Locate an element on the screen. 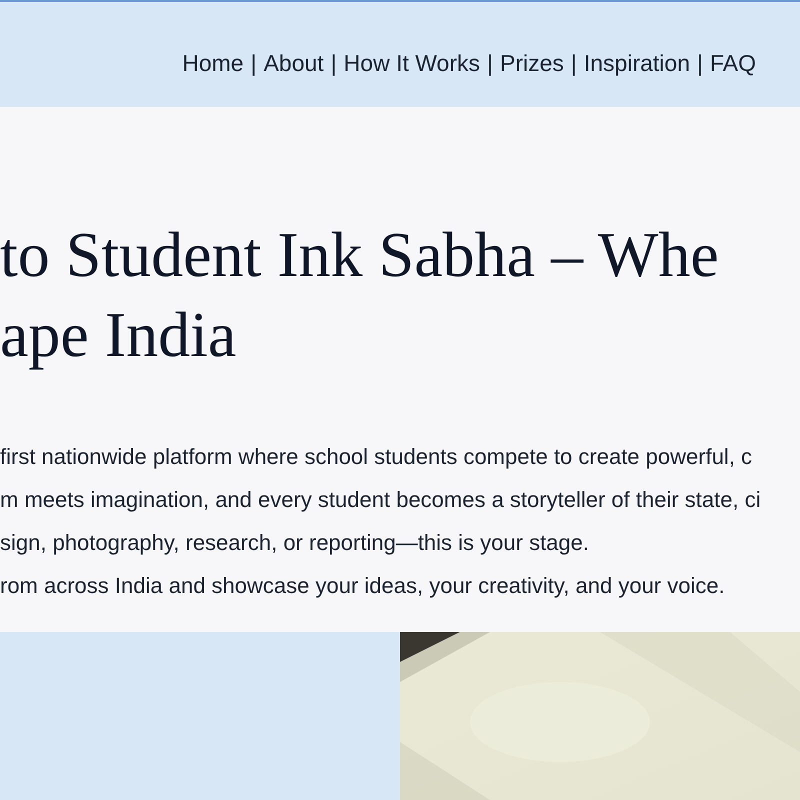 The image size is (800, 800). body-text: m meets imagination, and every student becomes a storyteller of their state, ci is located at coordinates (380, 500).